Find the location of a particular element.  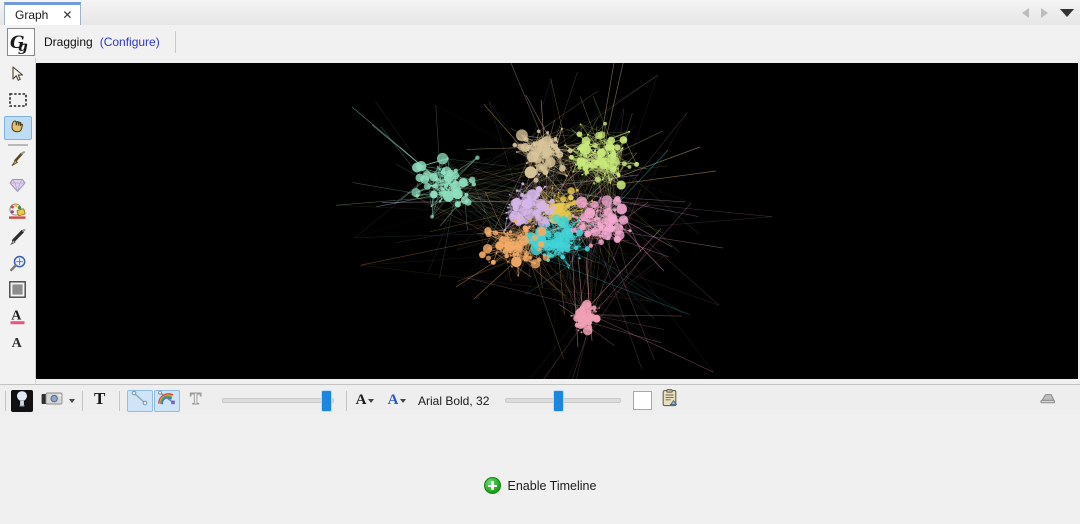

chevron-right-icon is located at coordinates (1044, 12).